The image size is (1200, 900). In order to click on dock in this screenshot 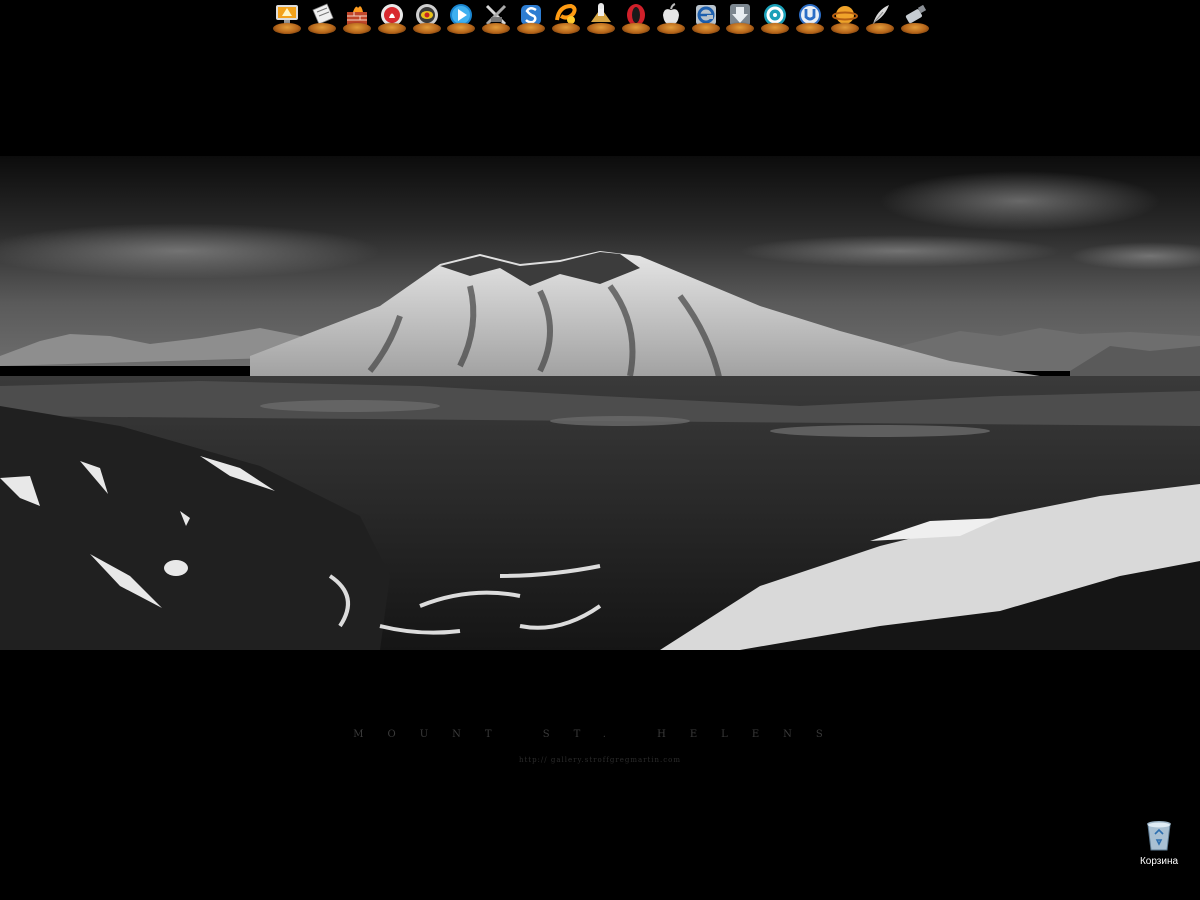, I will do `click(601, 20)`.